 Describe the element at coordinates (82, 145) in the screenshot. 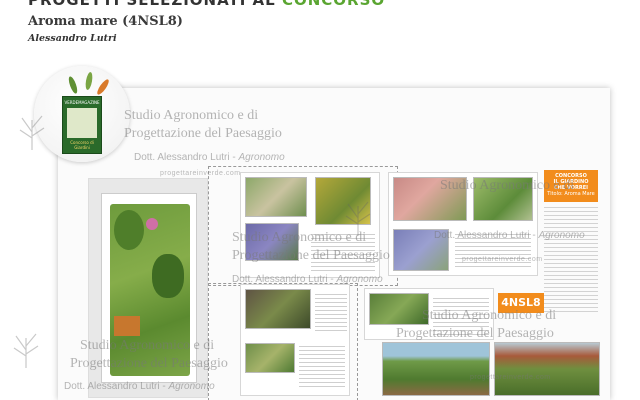

I see `book-subtitle: Concorso di Giardini` at that location.